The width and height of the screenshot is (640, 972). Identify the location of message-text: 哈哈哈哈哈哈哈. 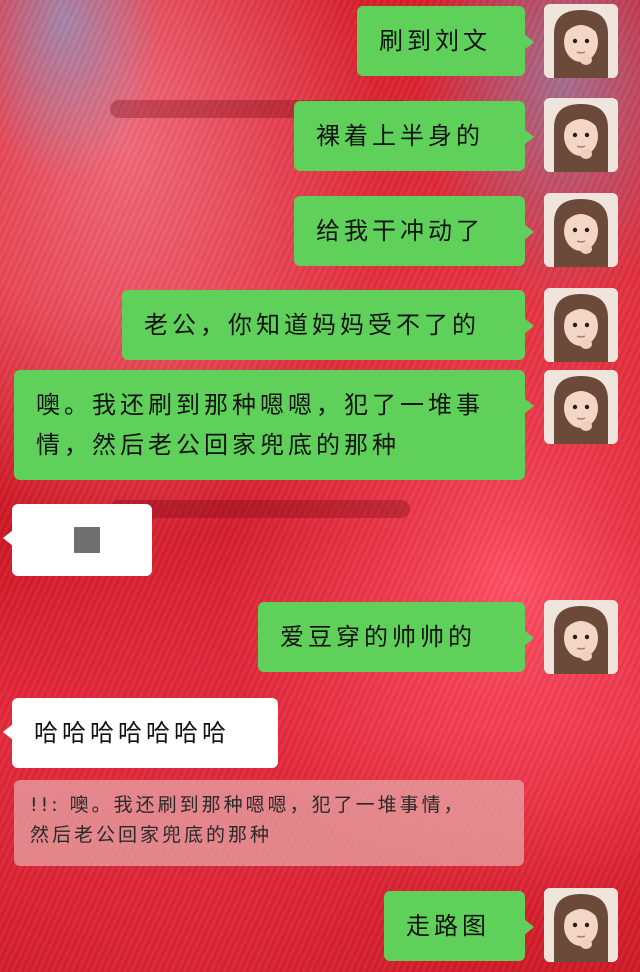
(132, 733).